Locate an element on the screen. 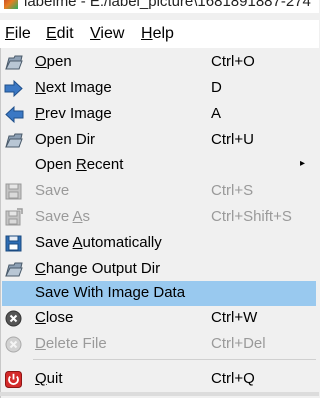 This screenshot has height=398, width=320. arrow-right-icon is located at coordinates (14, 88).